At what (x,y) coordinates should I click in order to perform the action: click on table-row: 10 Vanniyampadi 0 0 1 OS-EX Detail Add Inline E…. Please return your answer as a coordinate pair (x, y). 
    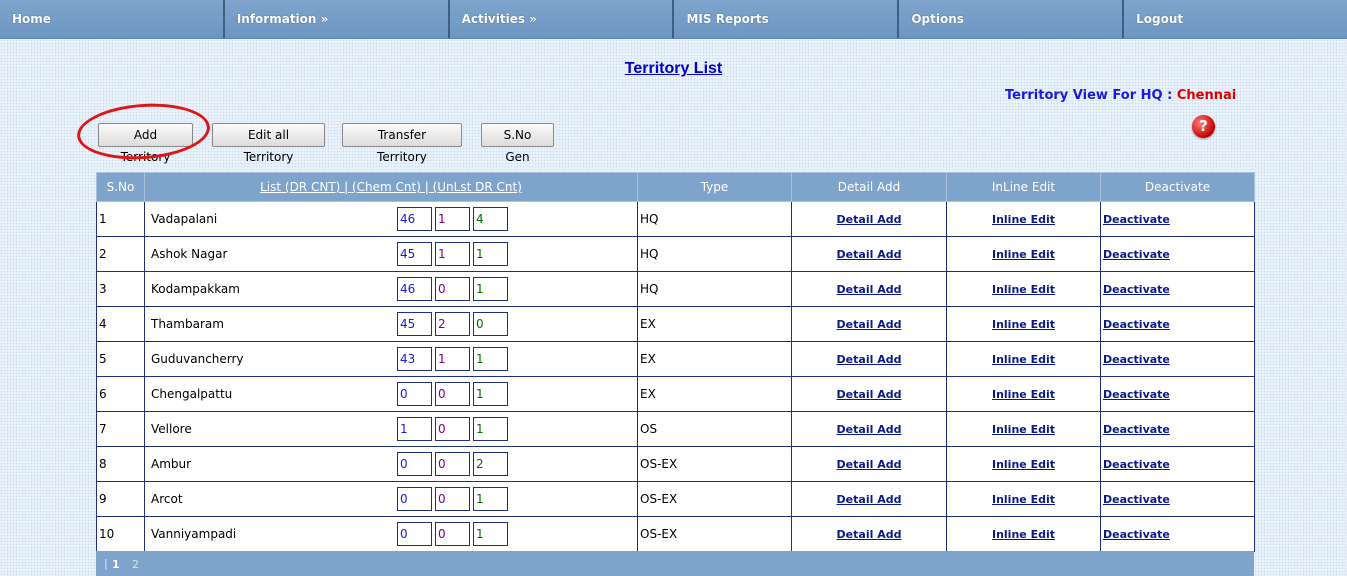
    Looking at the image, I should click on (675, 534).